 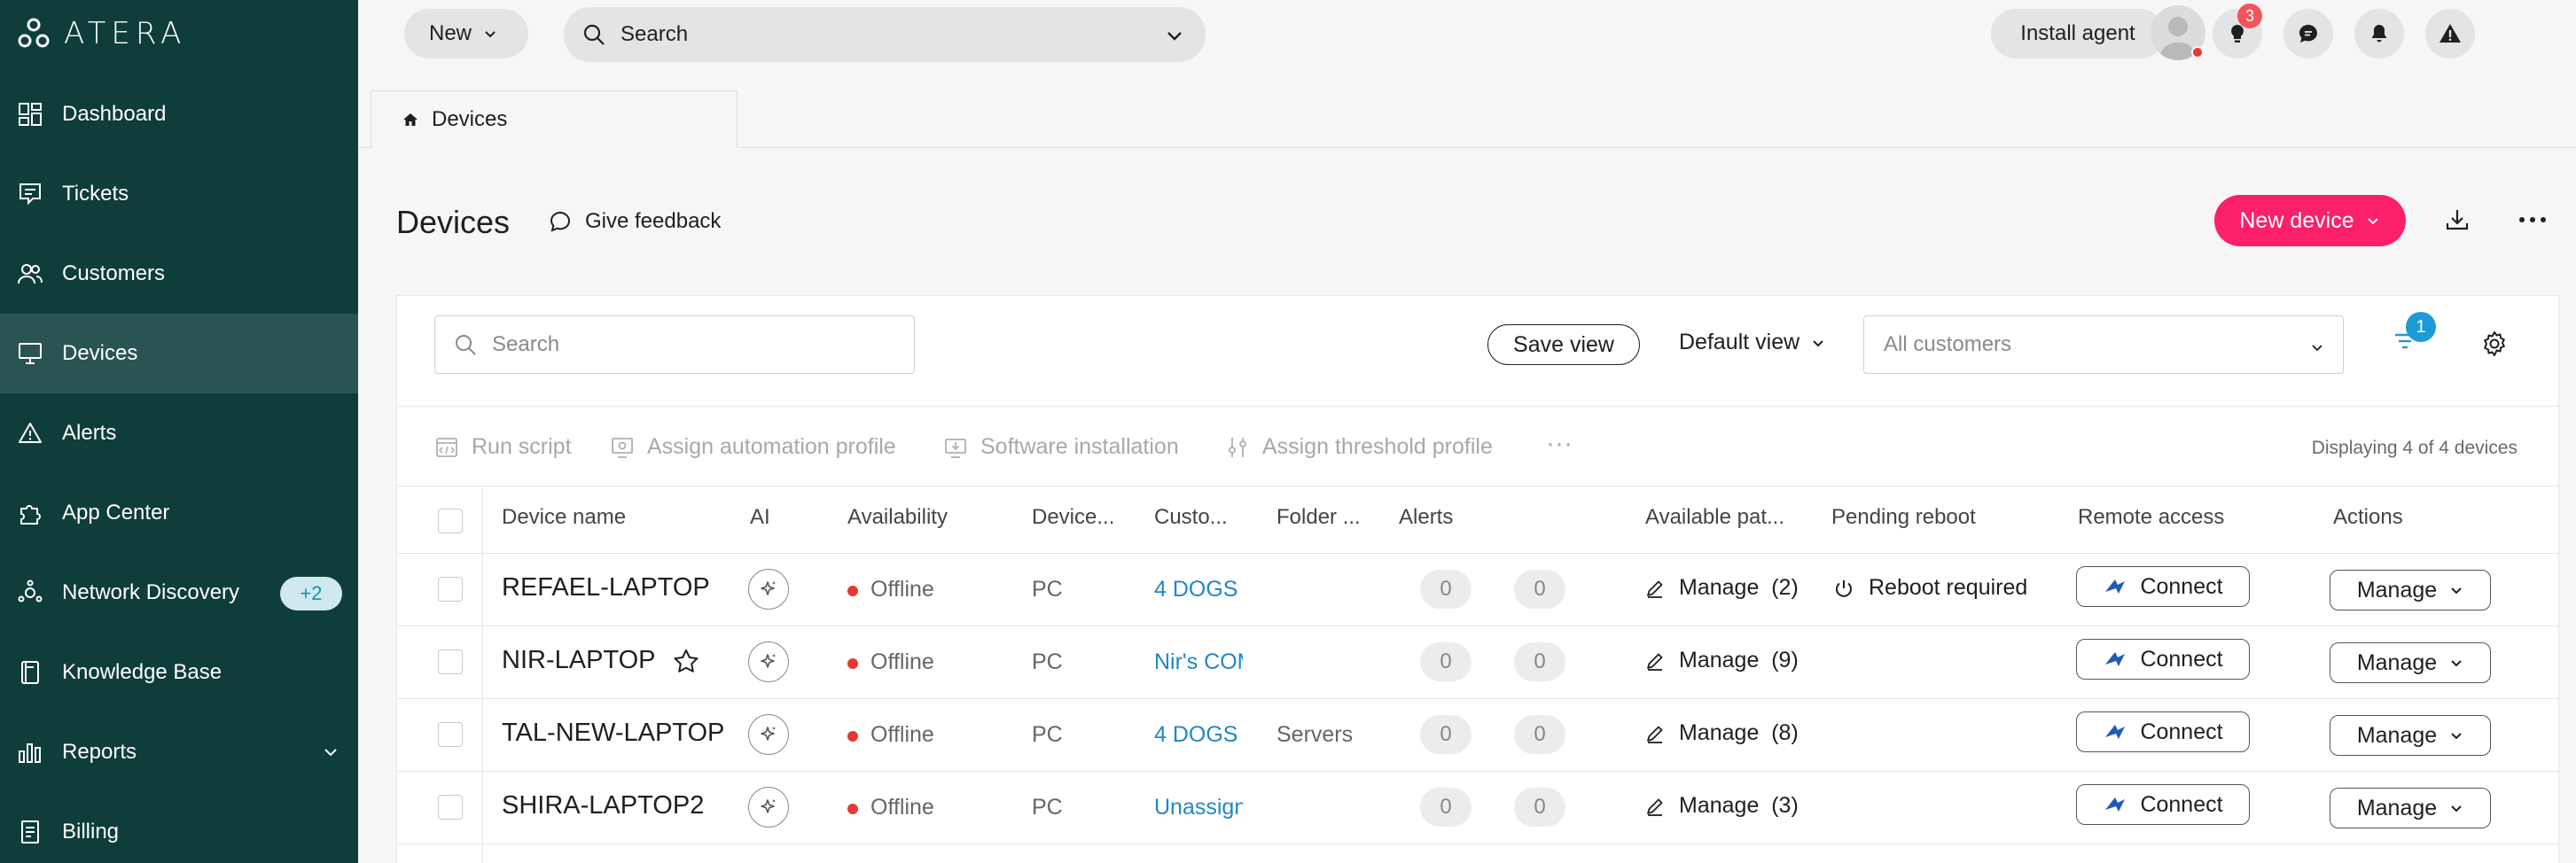 I want to click on install-agent-button: Install agent, so click(x=2078, y=33).